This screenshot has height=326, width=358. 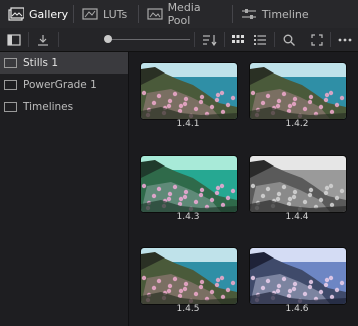 I want to click on toggle-sidebar-button, so click(x=14, y=39).